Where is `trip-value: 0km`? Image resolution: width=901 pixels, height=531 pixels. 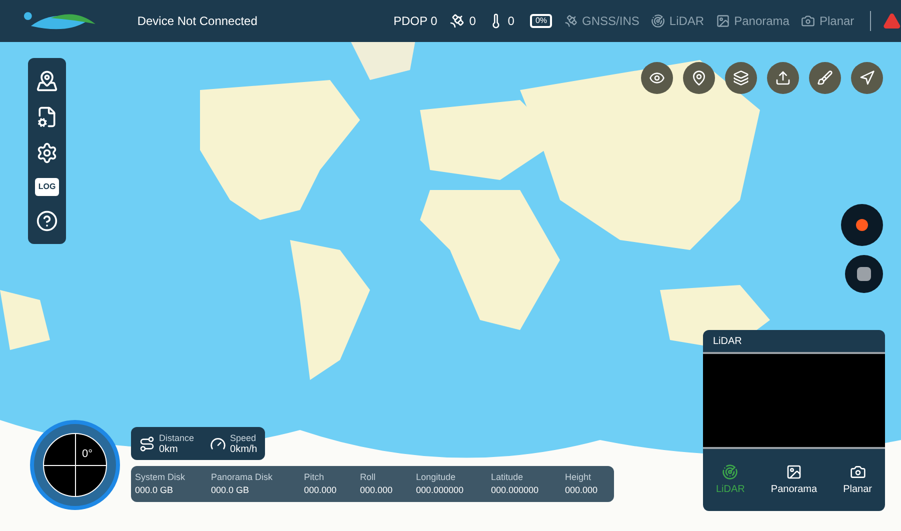 trip-value: 0km is located at coordinates (169, 450).